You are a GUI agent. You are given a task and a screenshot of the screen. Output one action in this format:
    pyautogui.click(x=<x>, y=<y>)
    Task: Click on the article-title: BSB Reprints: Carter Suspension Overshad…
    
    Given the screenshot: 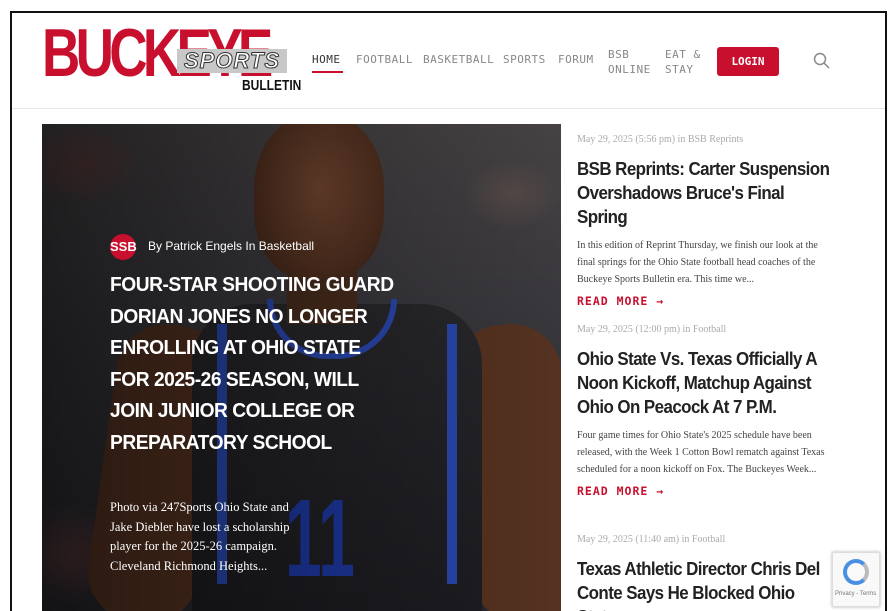 What is the action you would take?
    pyautogui.click(x=704, y=193)
    